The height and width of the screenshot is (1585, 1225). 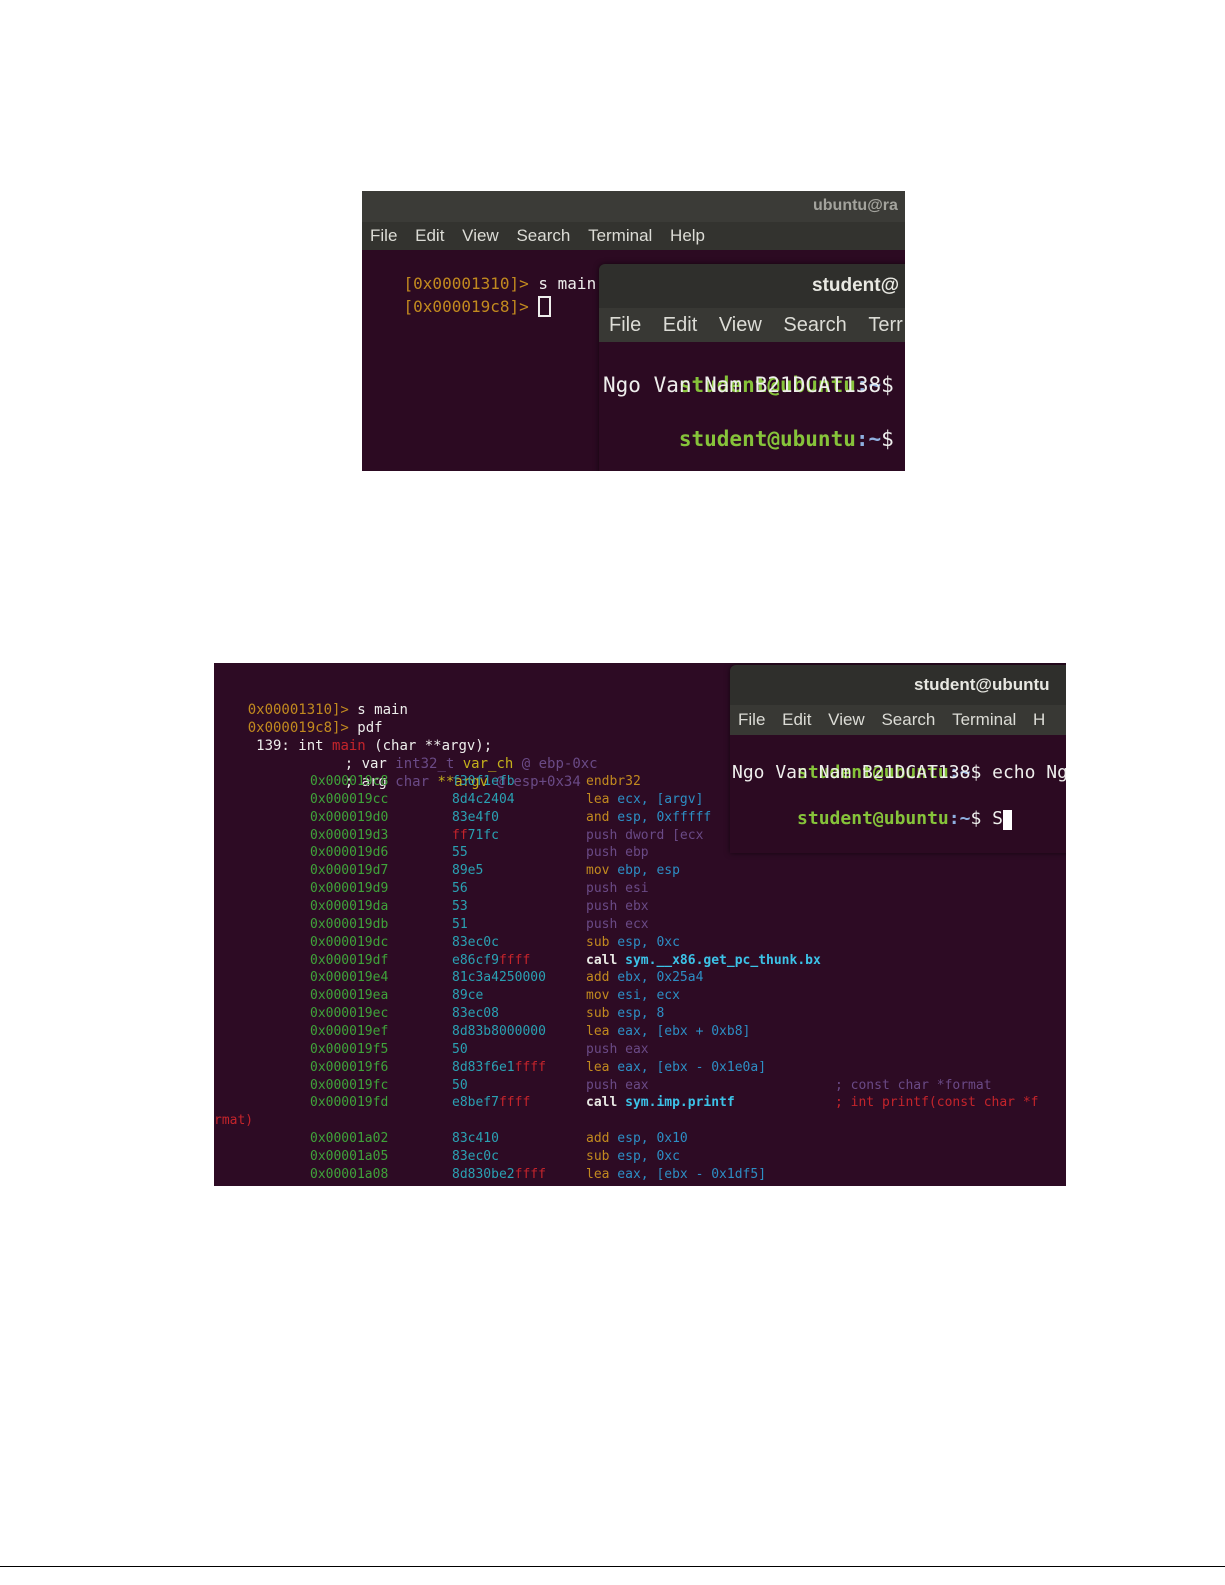 I want to click on disasm-bytes: e8bef7ffff, so click(x=491, y=1103).